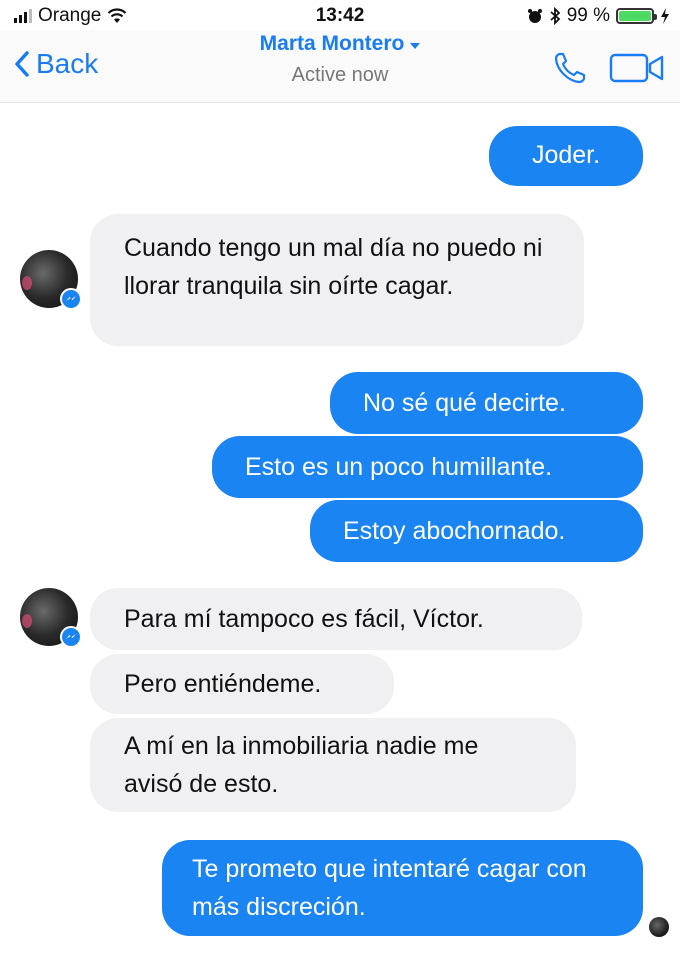 This screenshot has width=680, height=960. Describe the element at coordinates (399, 467) in the screenshot. I see `message-text: Esto es un poco humillante.` at that location.